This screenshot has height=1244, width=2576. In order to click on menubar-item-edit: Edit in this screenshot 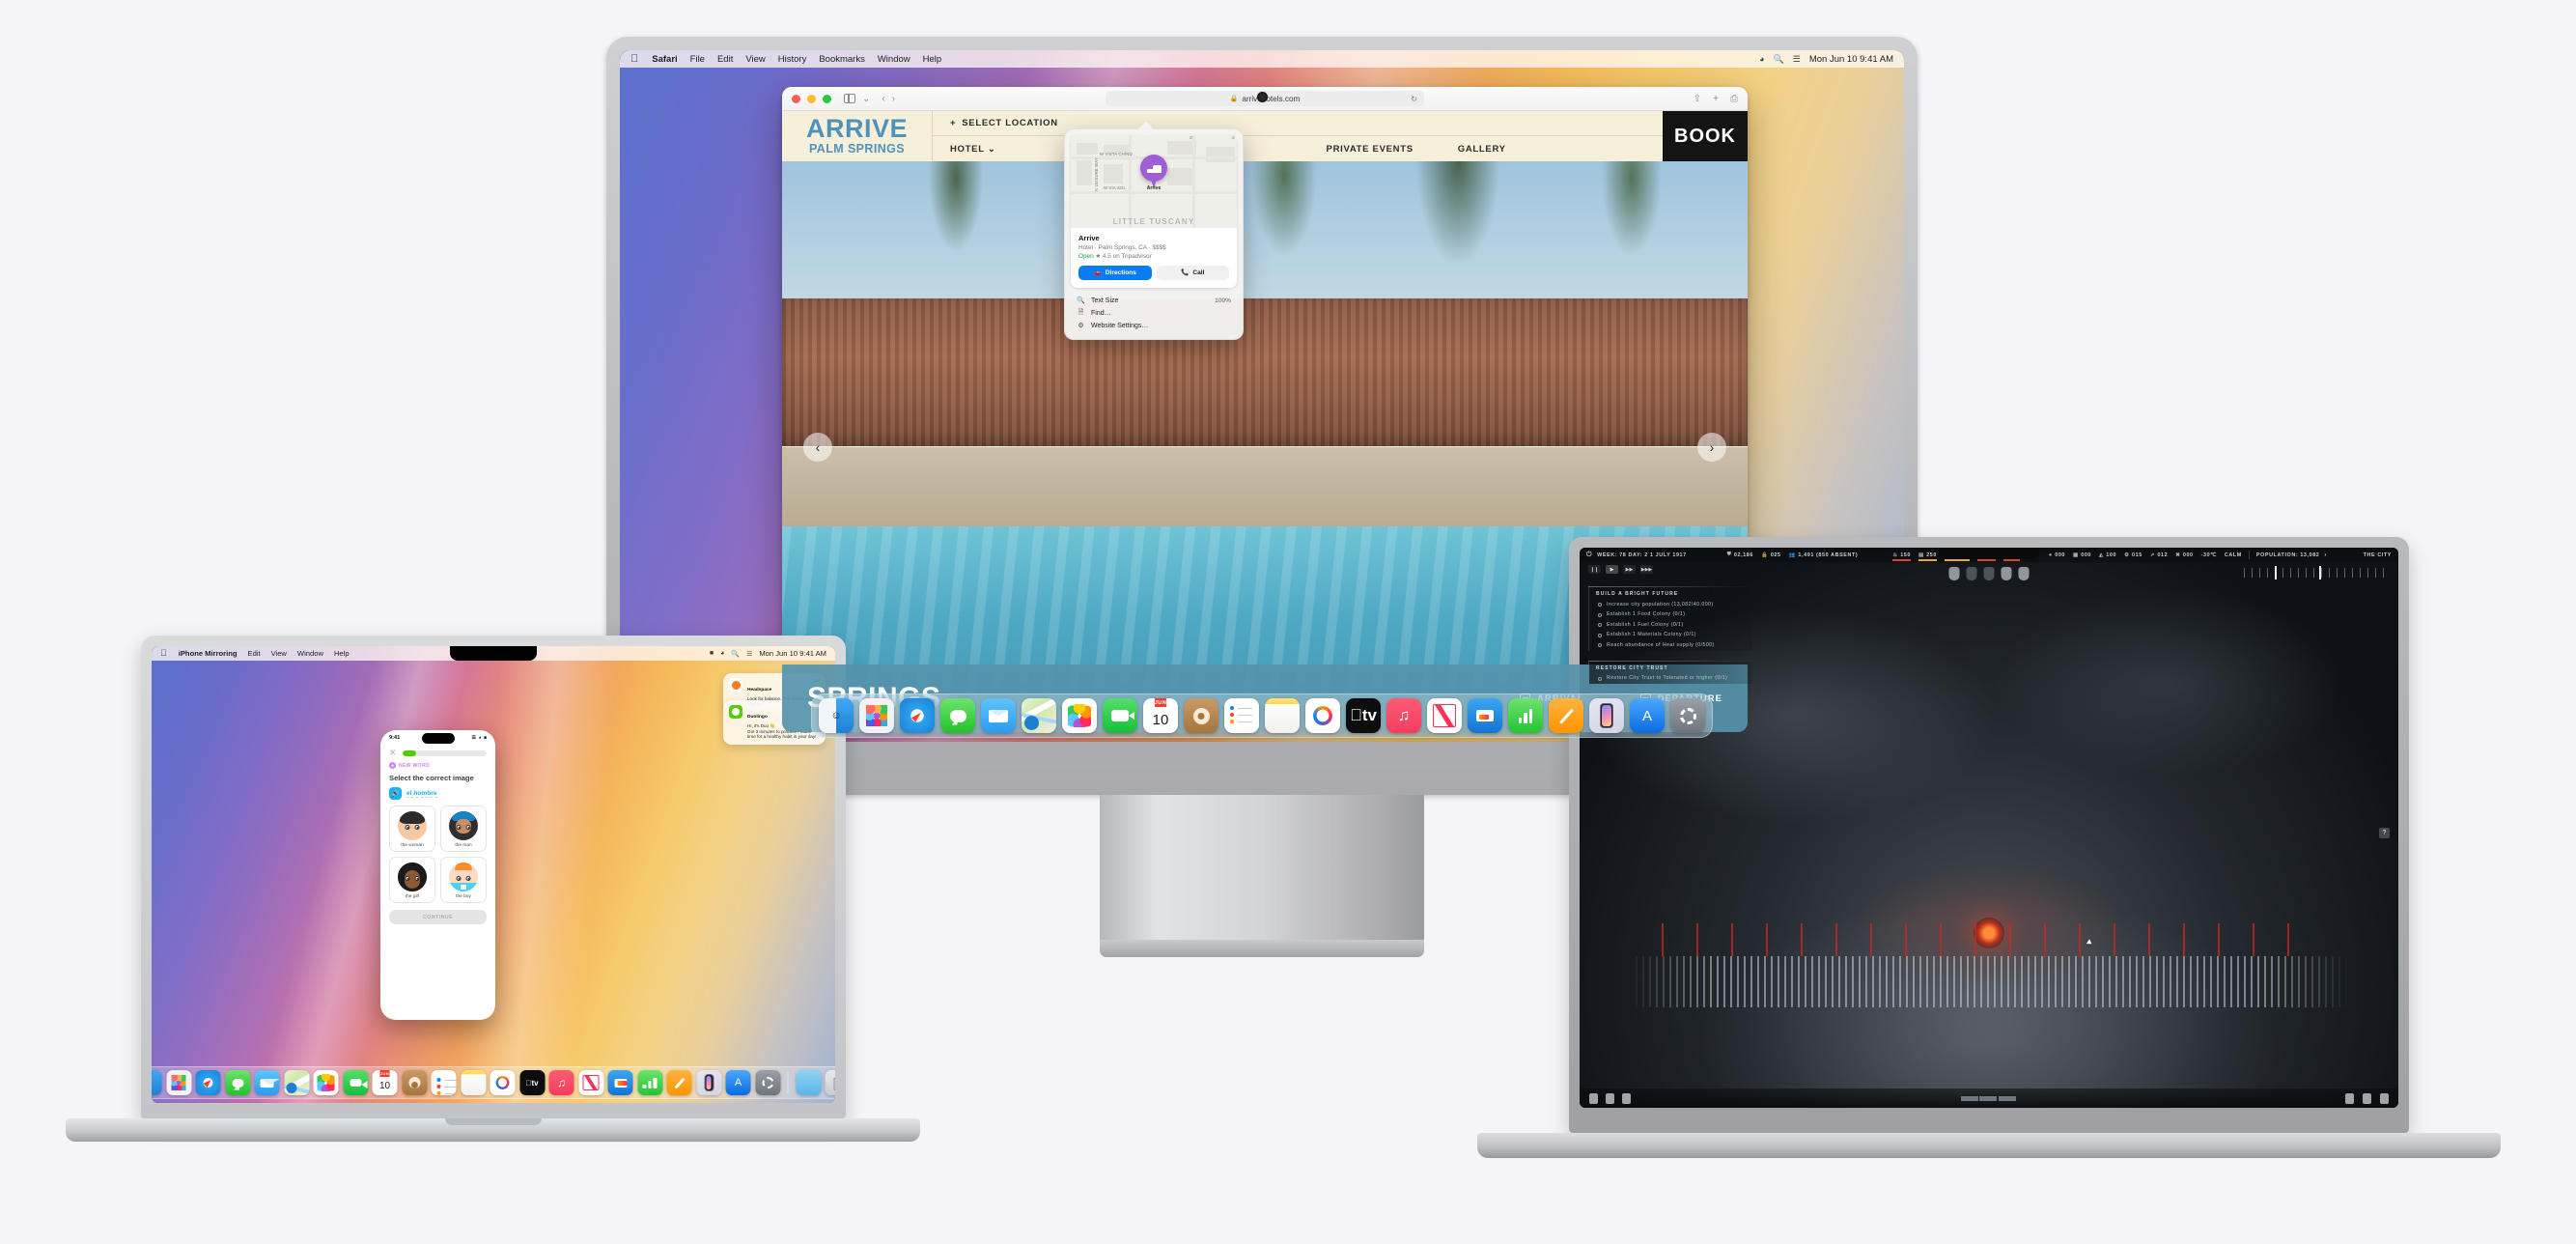, I will do `click(255, 653)`.